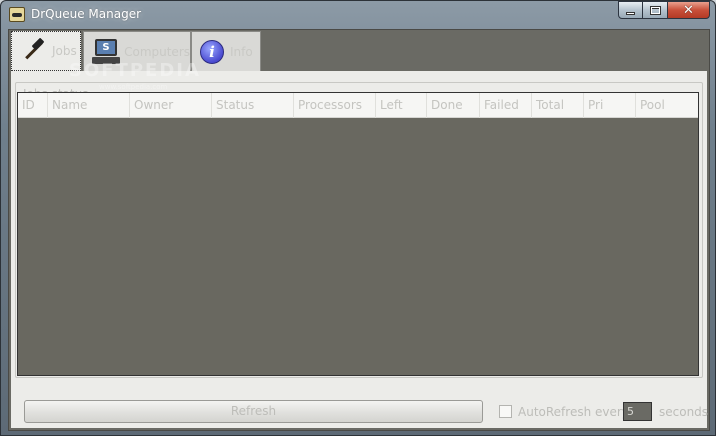  I want to click on column-header-done: Done, so click(453, 105).